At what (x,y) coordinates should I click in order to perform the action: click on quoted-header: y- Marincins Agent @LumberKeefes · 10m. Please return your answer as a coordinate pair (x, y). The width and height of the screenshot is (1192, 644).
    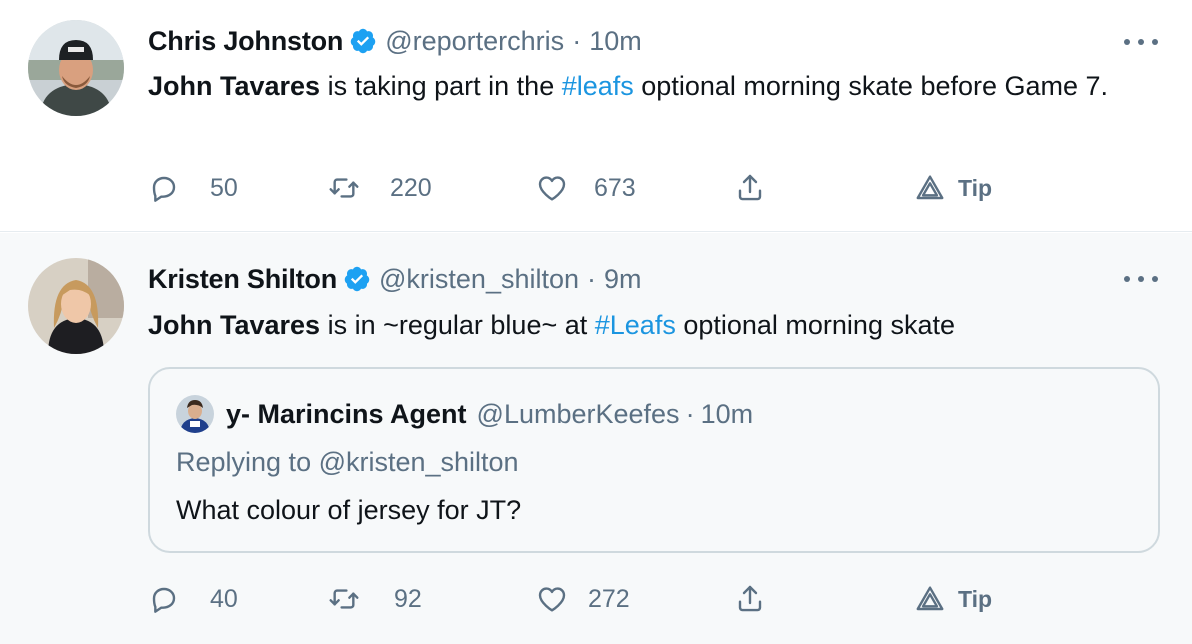
    Looking at the image, I should click on (464, 414).